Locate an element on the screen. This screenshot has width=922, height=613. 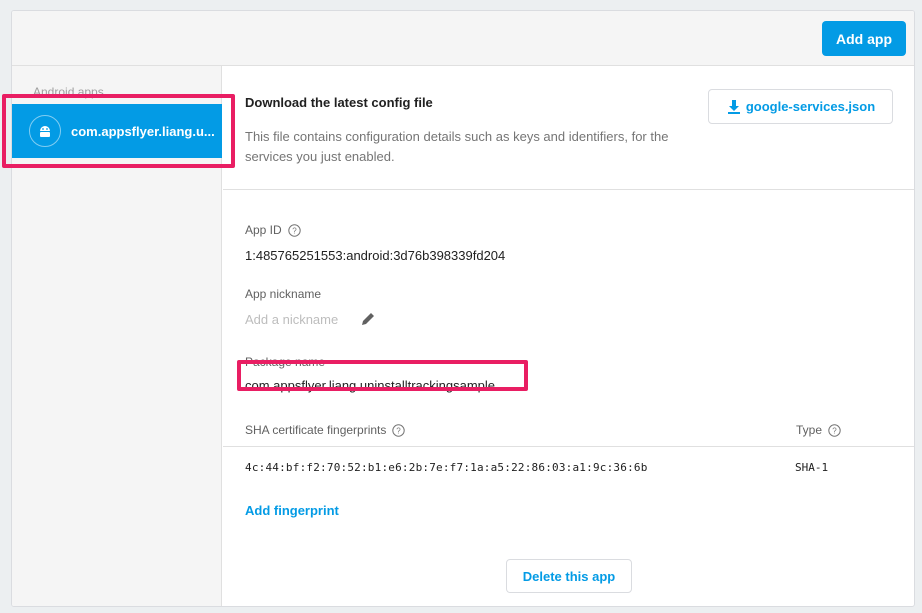
nickname-label-text: App nickname is located at coordinates (283, 294).